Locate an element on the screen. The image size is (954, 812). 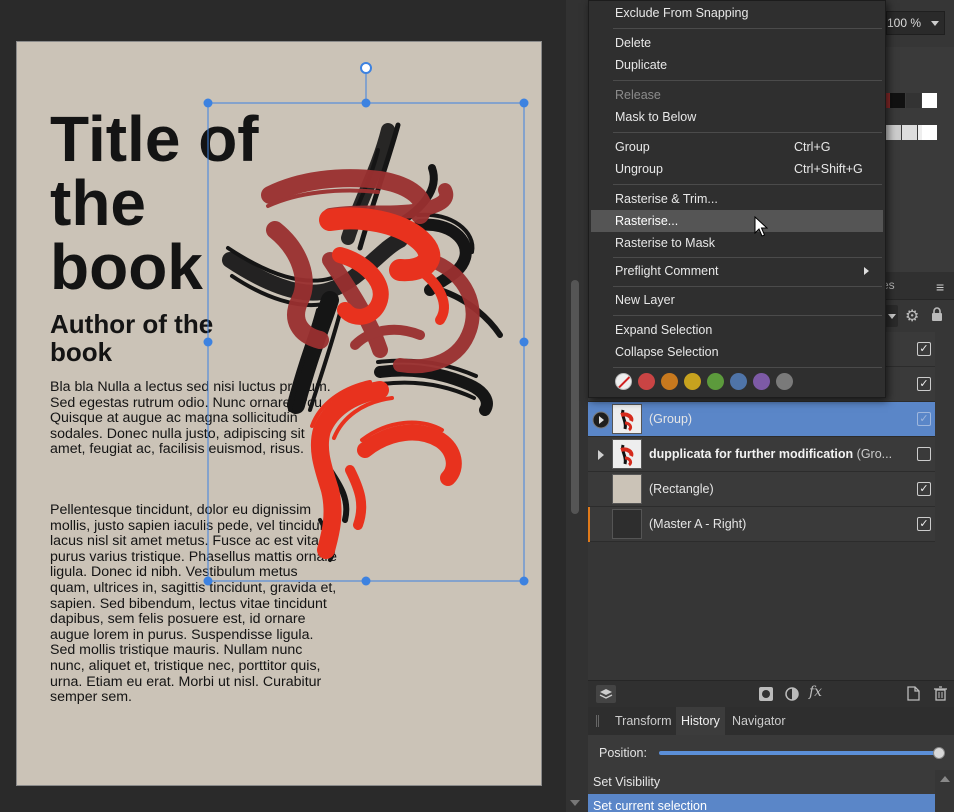
canvas-scroll-thumb is located at coordinates (575, 397).